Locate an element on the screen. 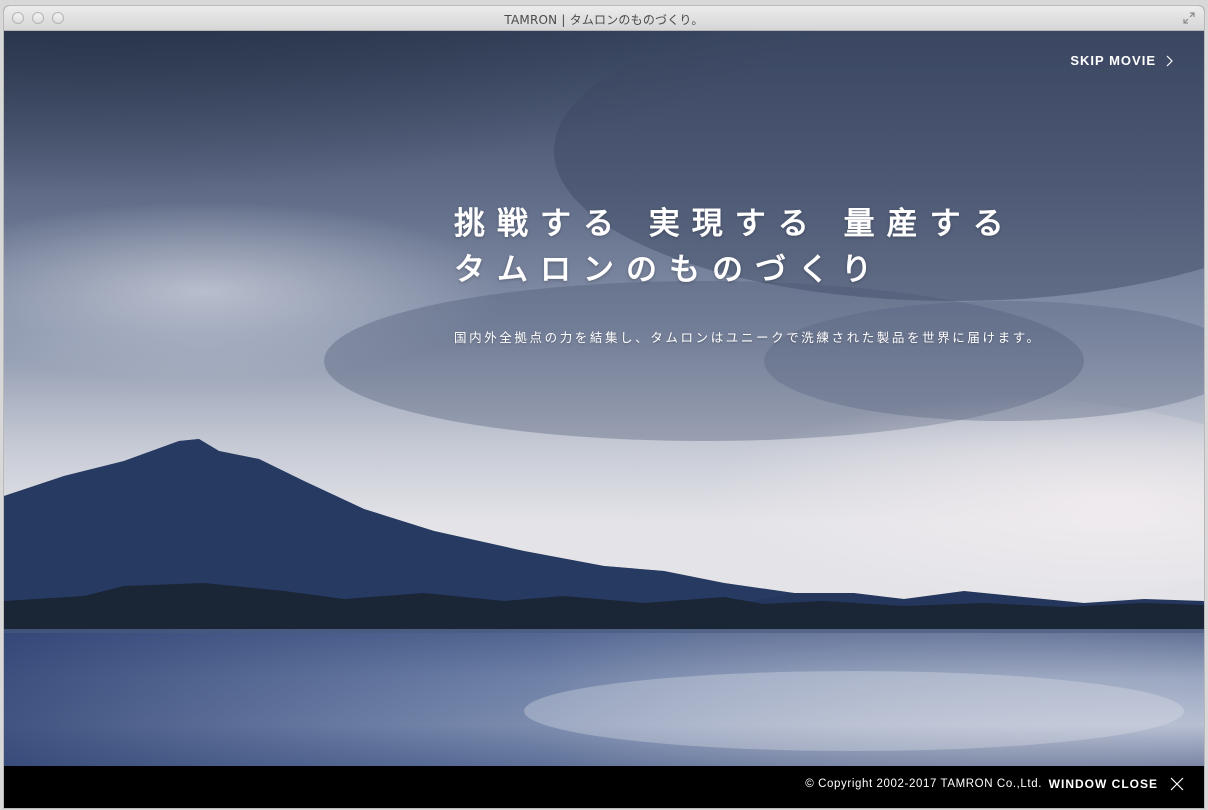 This screenshot has height=810, width=1208. fullscreen-icon is located at coordinates (1189, 18).